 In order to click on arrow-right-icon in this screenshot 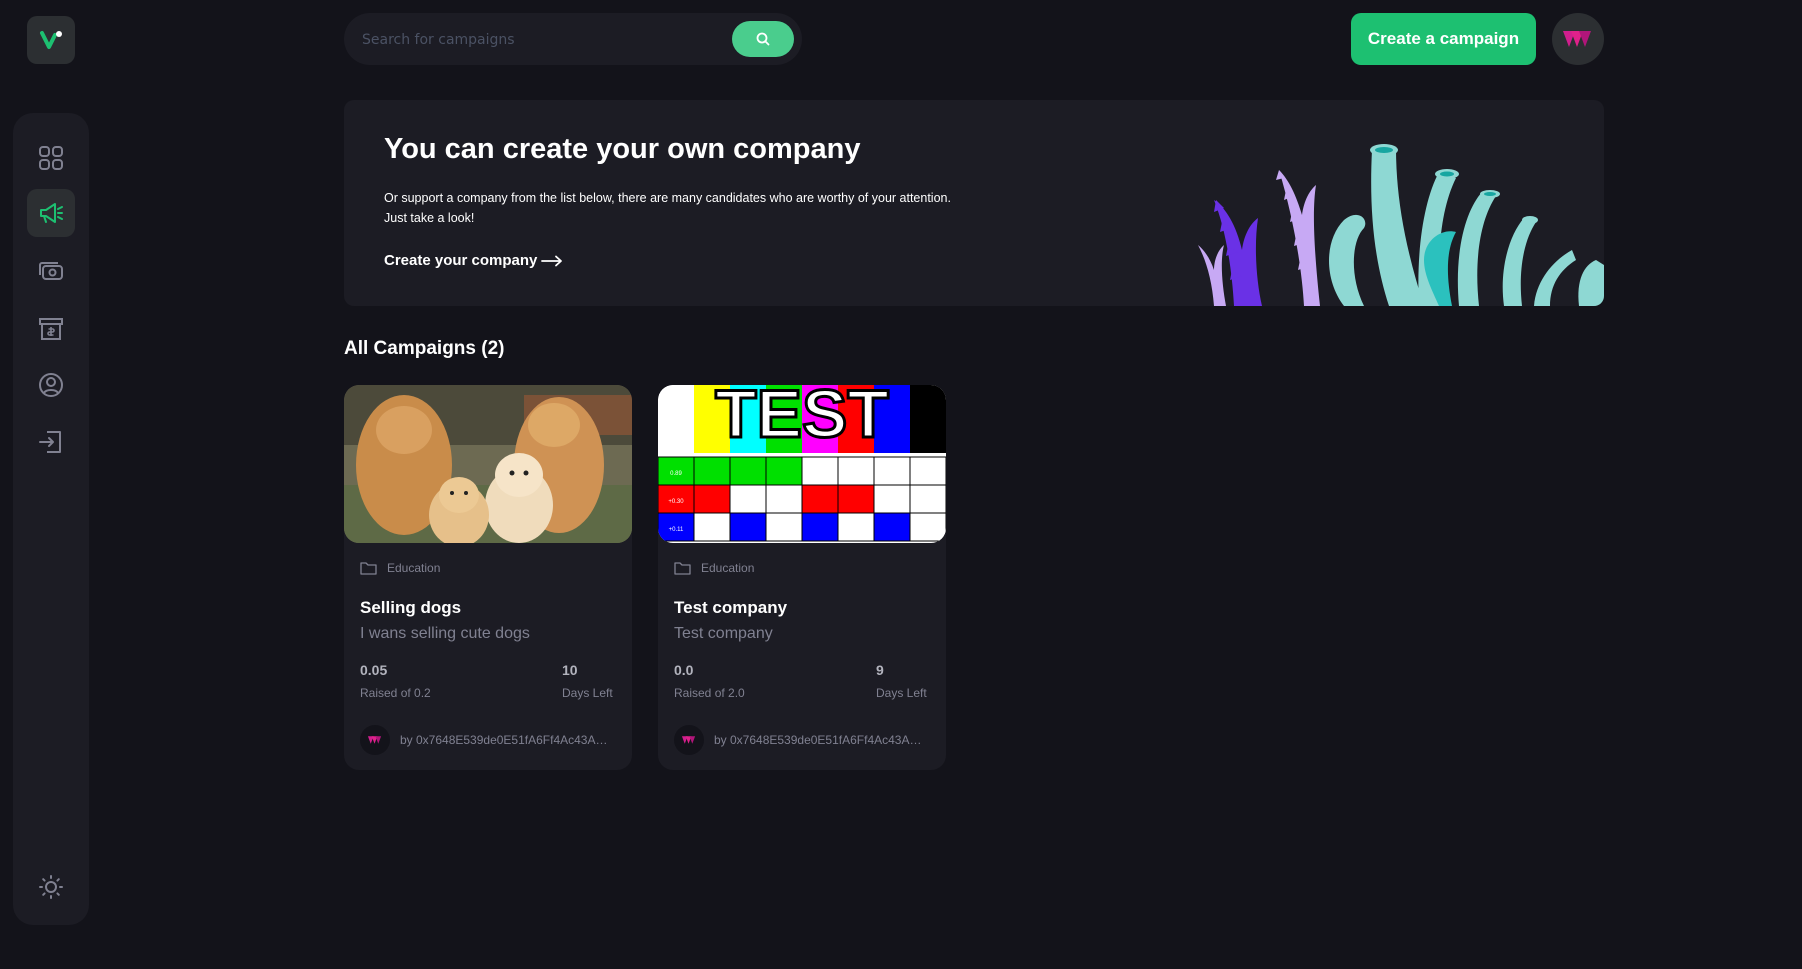, I will do `click(552, 260)`.